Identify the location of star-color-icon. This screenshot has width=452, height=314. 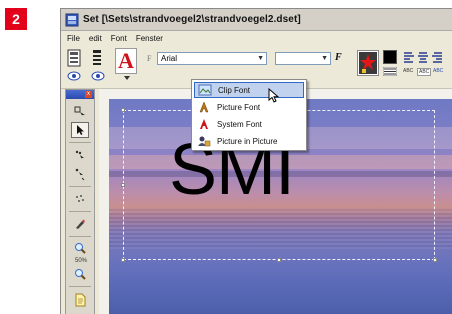
(368, 63).